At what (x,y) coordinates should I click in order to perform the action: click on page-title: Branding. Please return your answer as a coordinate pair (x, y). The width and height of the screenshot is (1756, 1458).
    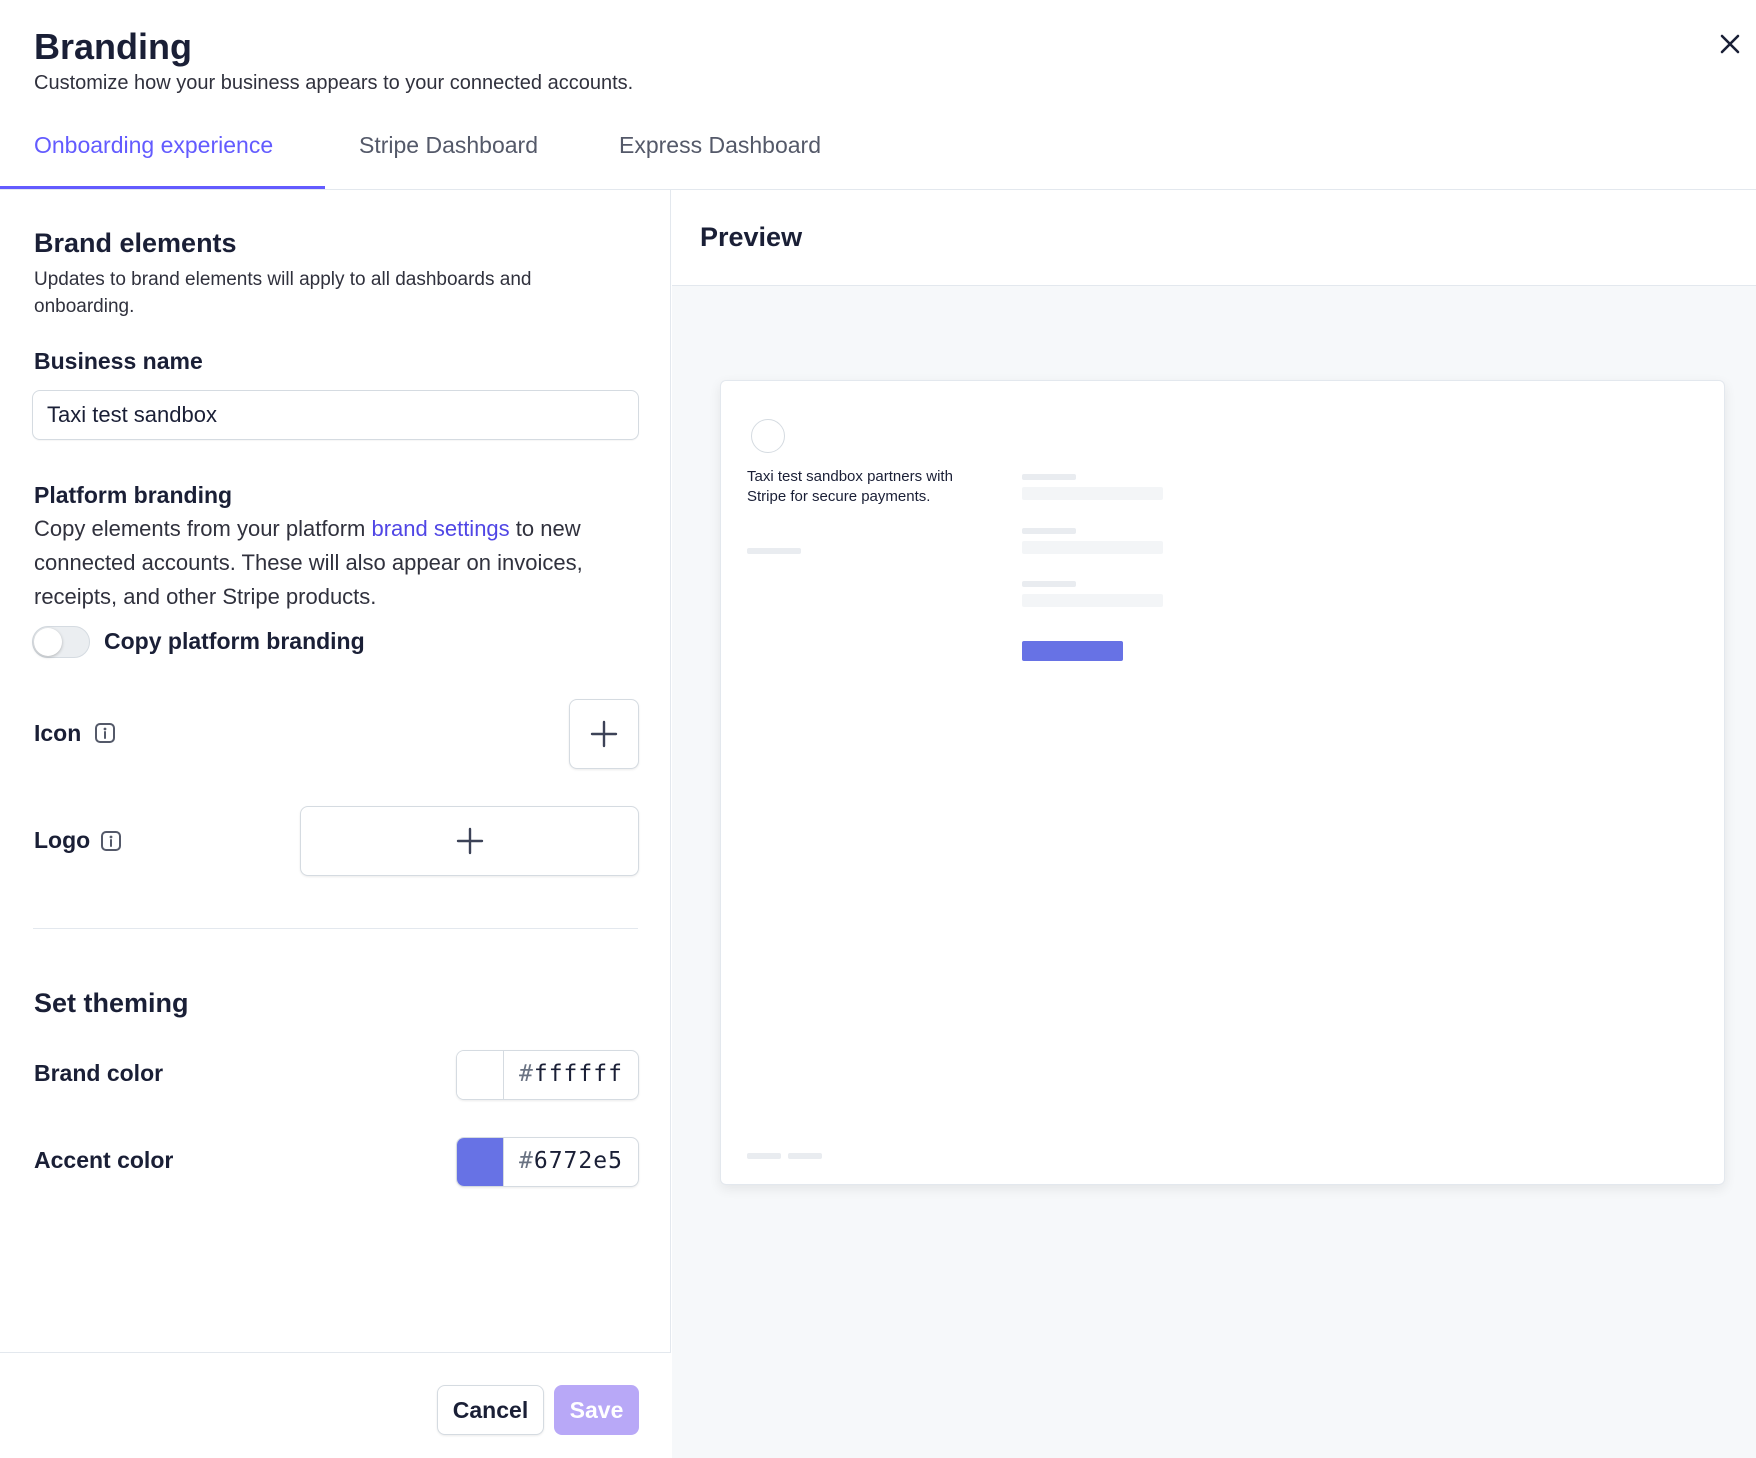
    Looking at the image, I should click on (113, 46).